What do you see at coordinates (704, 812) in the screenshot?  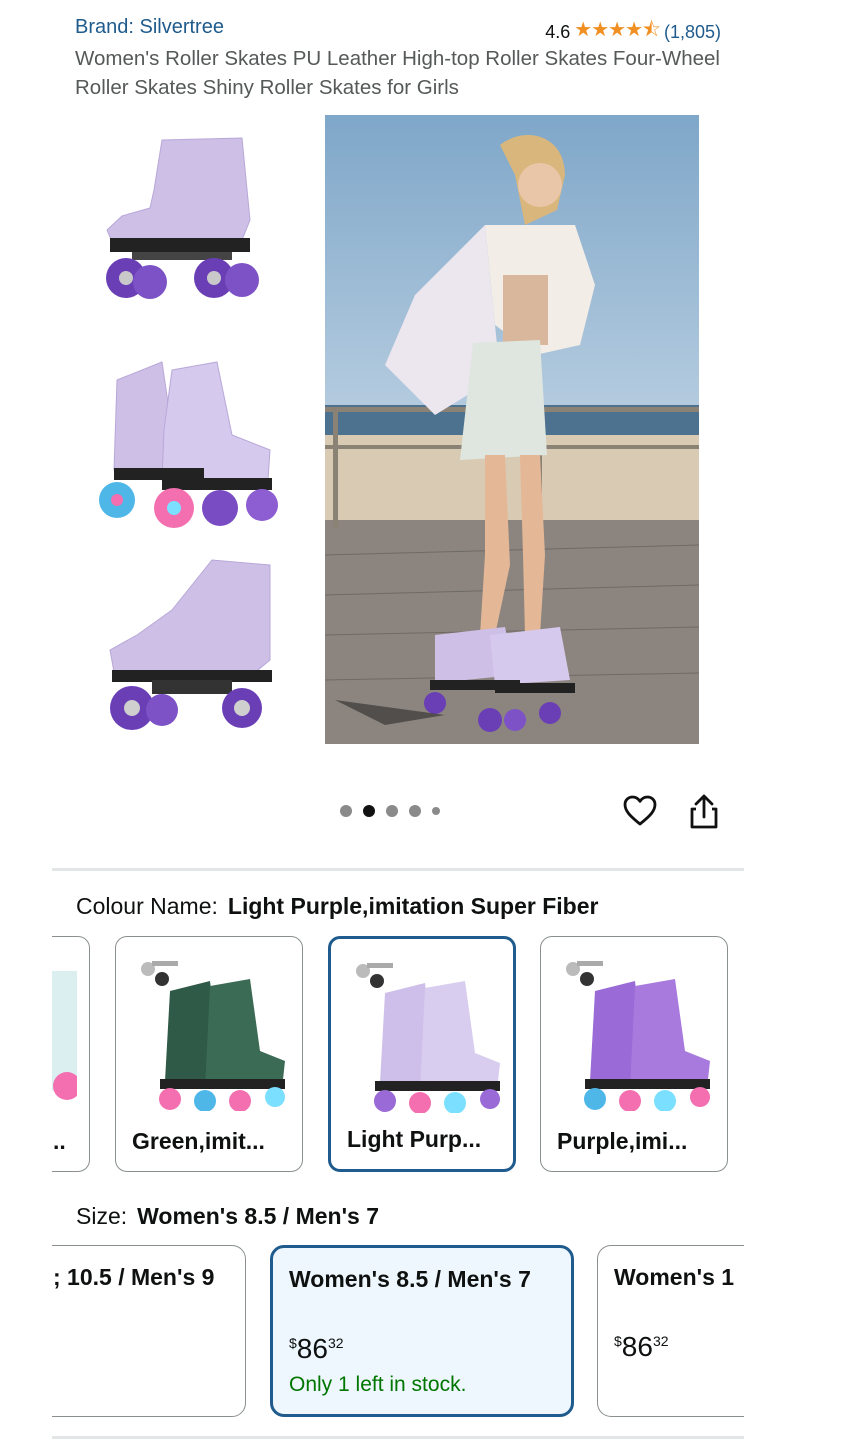 I see `share-icon` at bounding box center [704, 812].